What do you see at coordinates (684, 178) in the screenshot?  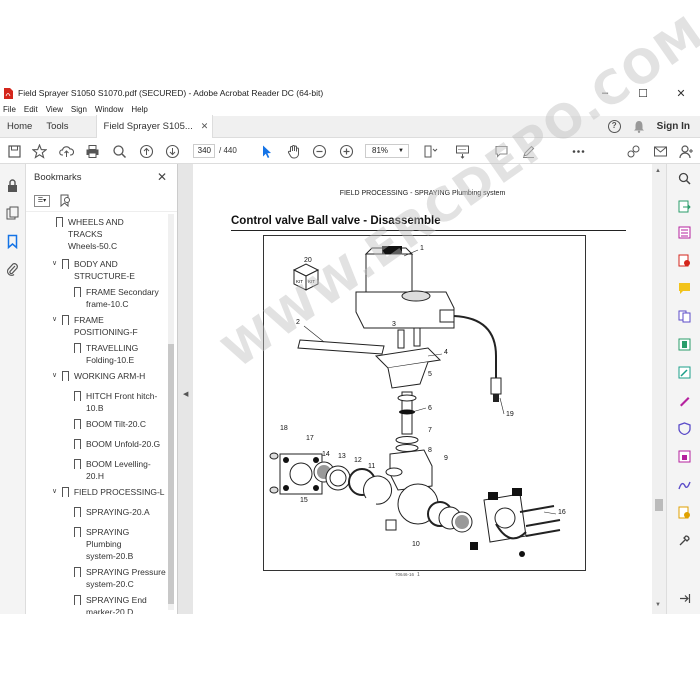 I see `zoom-search-icon` at bounding box center [684, 178].